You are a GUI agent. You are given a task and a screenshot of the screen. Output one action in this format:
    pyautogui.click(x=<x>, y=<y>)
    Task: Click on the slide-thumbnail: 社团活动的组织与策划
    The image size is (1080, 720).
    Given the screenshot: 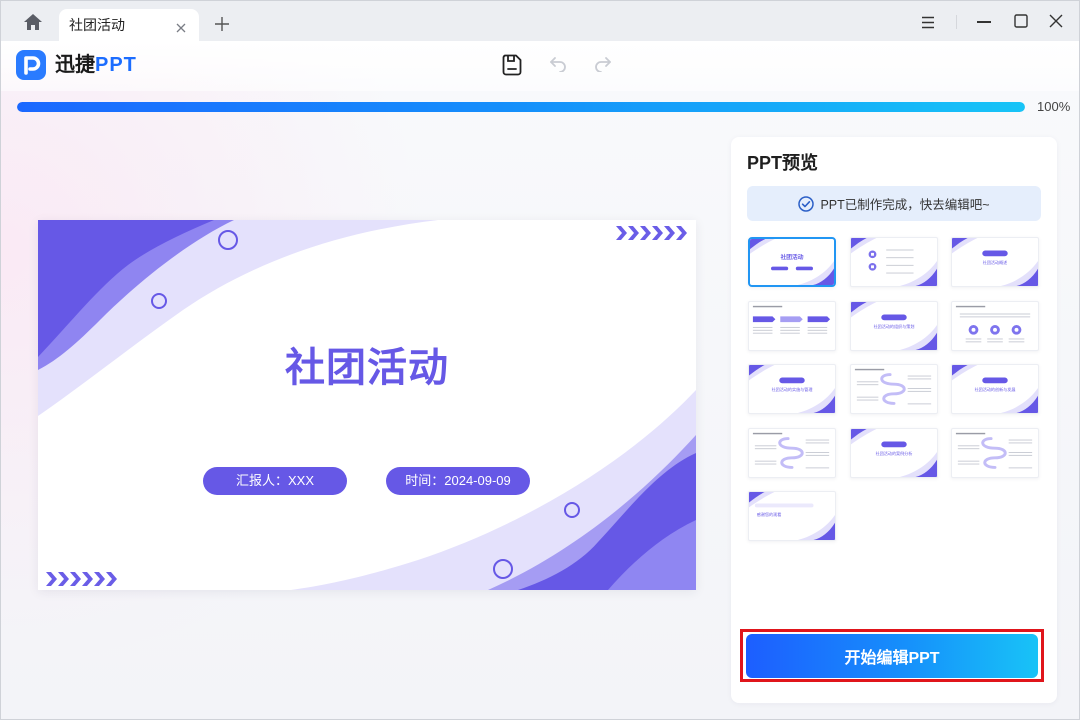 What is the action you would take?
    pyautogui.click(x=893, y=325)
    